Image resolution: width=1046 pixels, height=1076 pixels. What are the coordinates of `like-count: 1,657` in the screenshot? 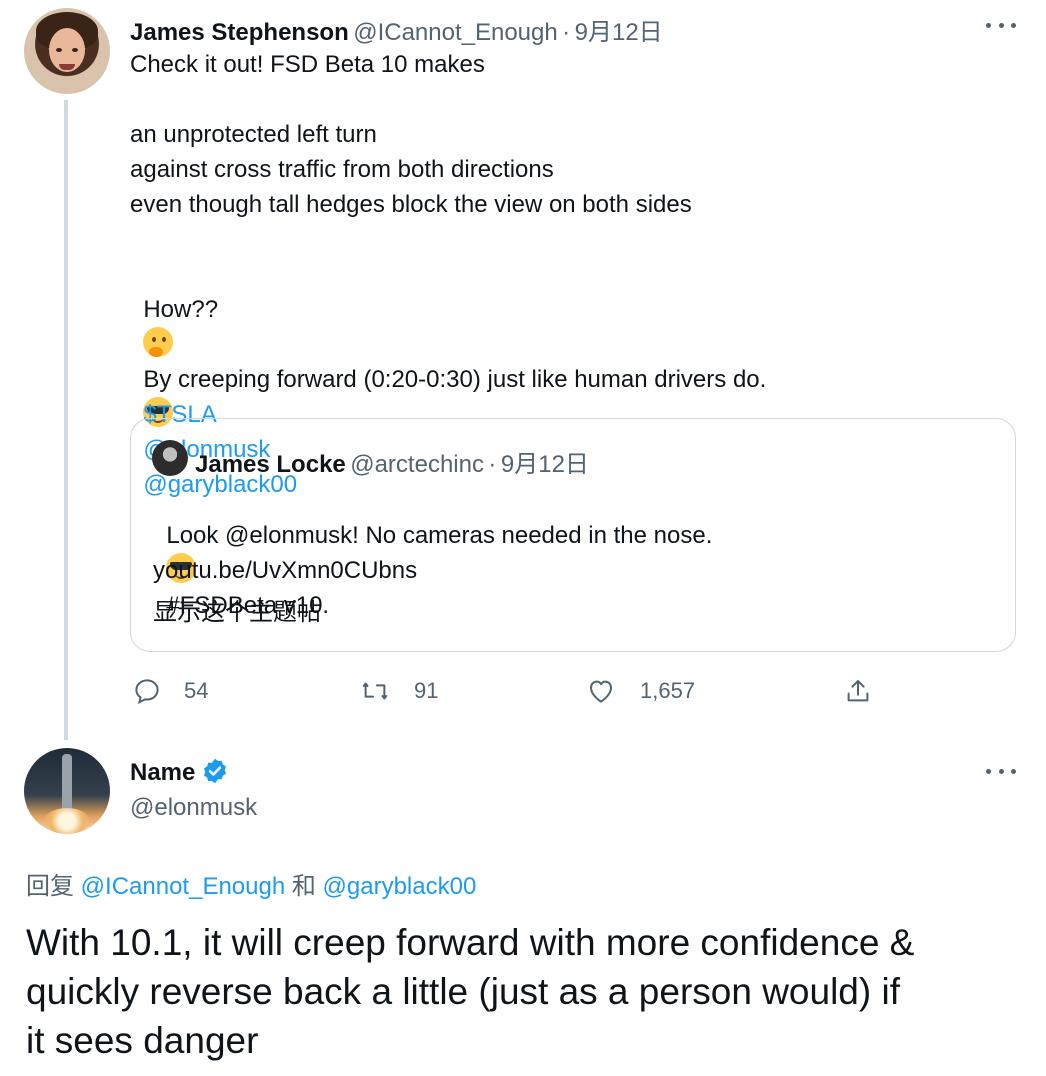 It's located at (668, 690).